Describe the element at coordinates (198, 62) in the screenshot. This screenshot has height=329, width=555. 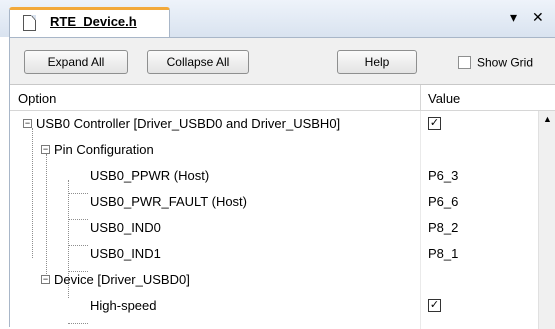
I see `collapse-all-button: Collapse All` at that location.